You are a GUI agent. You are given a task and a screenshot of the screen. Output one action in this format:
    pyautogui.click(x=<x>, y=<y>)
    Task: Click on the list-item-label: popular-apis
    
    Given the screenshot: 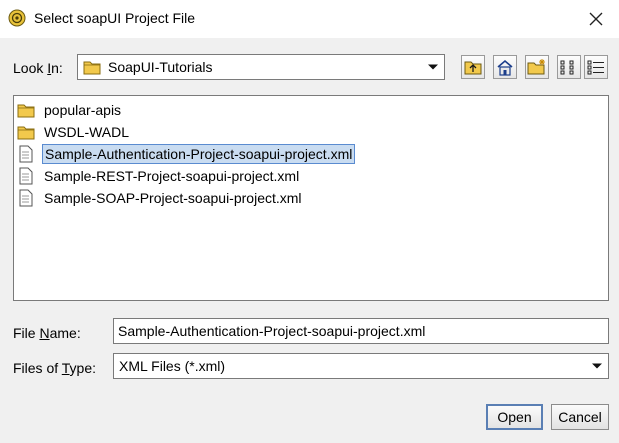 What is the action you would take?
    pyautogui.click(x=83, y=110)
    